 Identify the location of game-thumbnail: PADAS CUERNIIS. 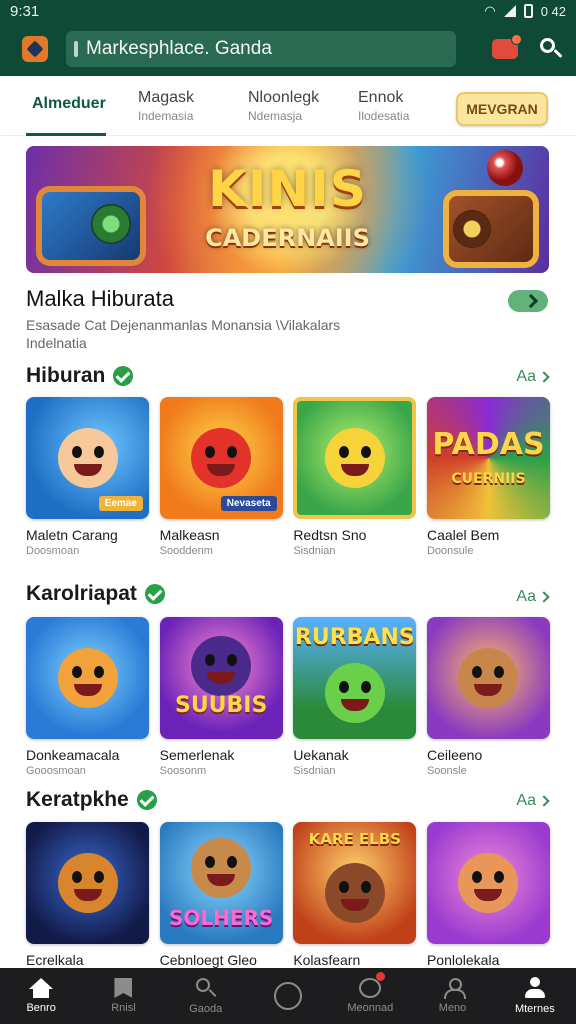
(488, 458).